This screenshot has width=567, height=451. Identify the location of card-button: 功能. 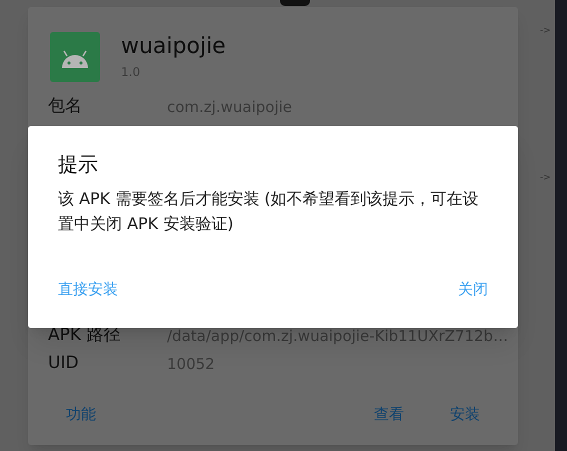
(81, 414).